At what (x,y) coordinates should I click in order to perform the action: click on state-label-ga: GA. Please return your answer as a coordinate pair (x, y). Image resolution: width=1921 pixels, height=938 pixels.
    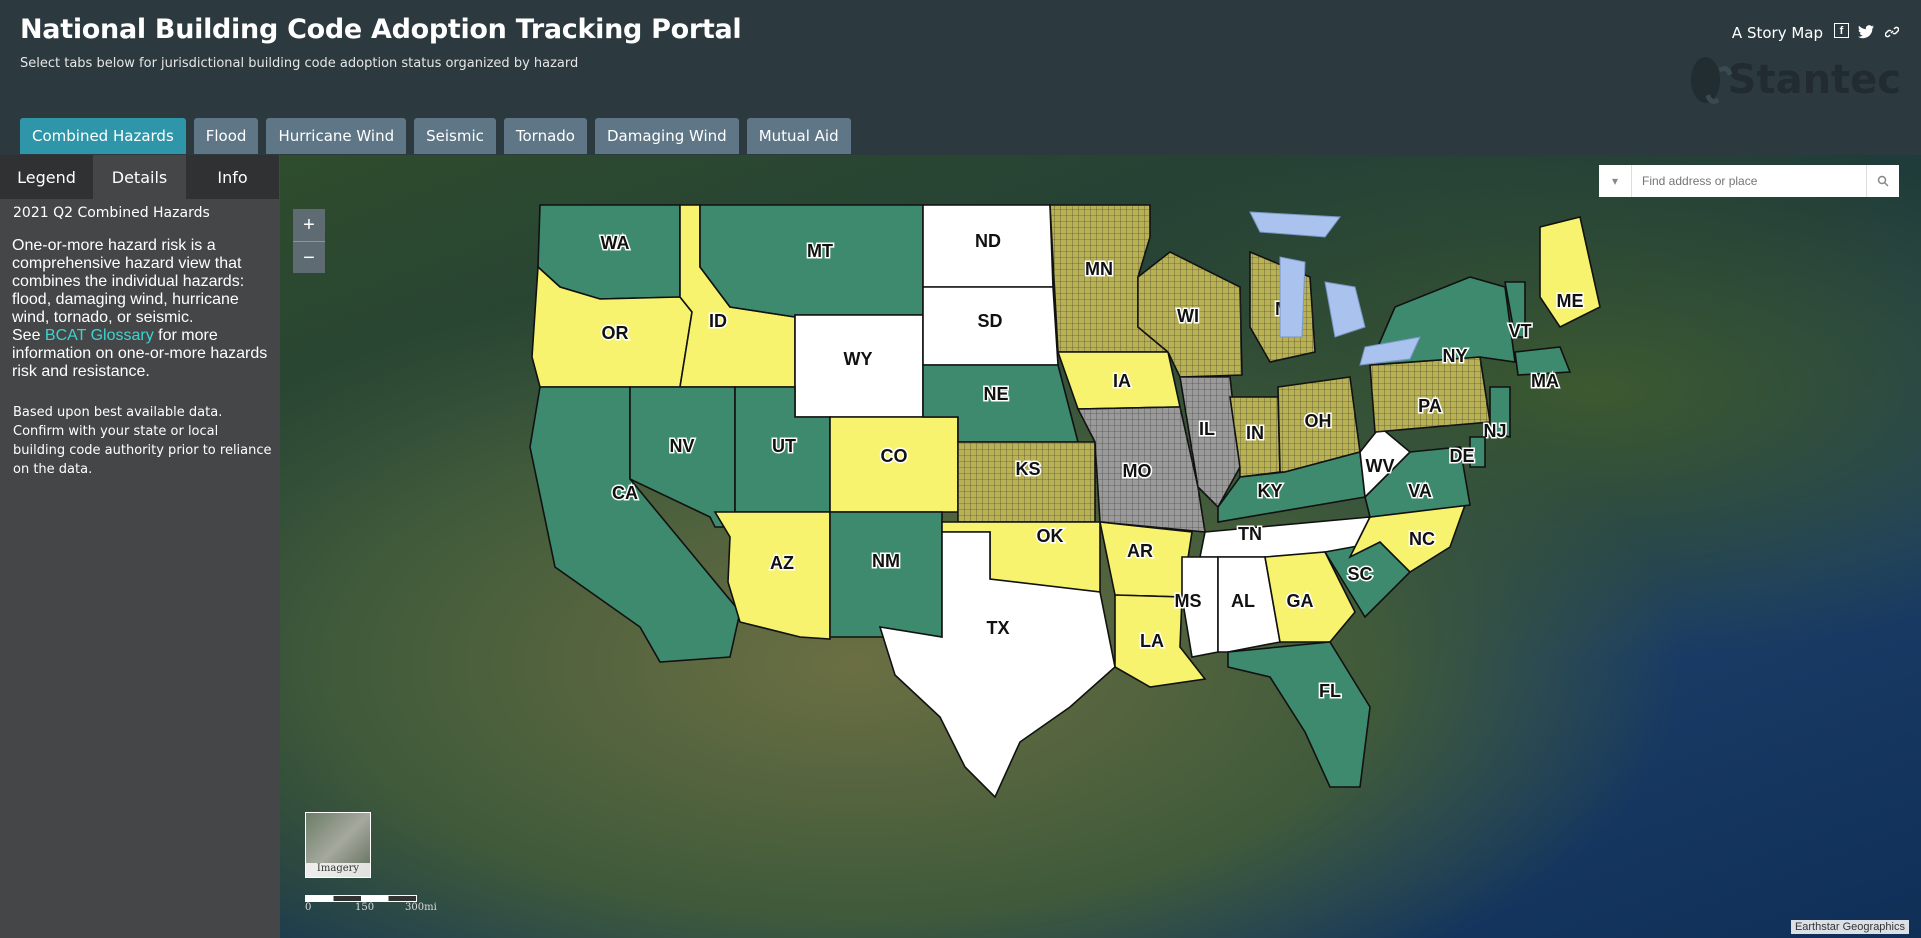
    Looking at the image, I should click on (1300, 601).